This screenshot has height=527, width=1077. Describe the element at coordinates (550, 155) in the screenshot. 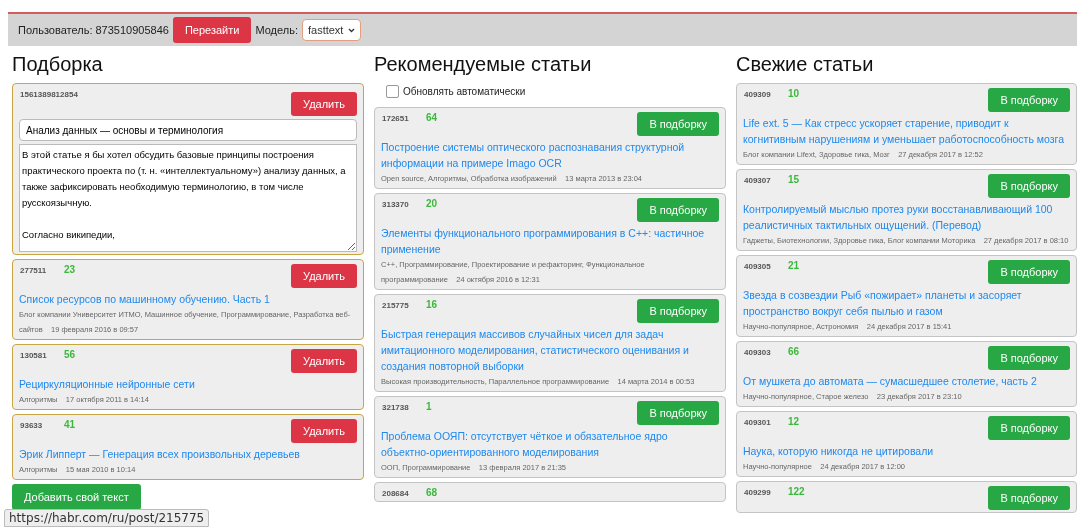

I see `article-title: Построение системы оптического распознавания структурной информации на примере Imago OCR` at that location.